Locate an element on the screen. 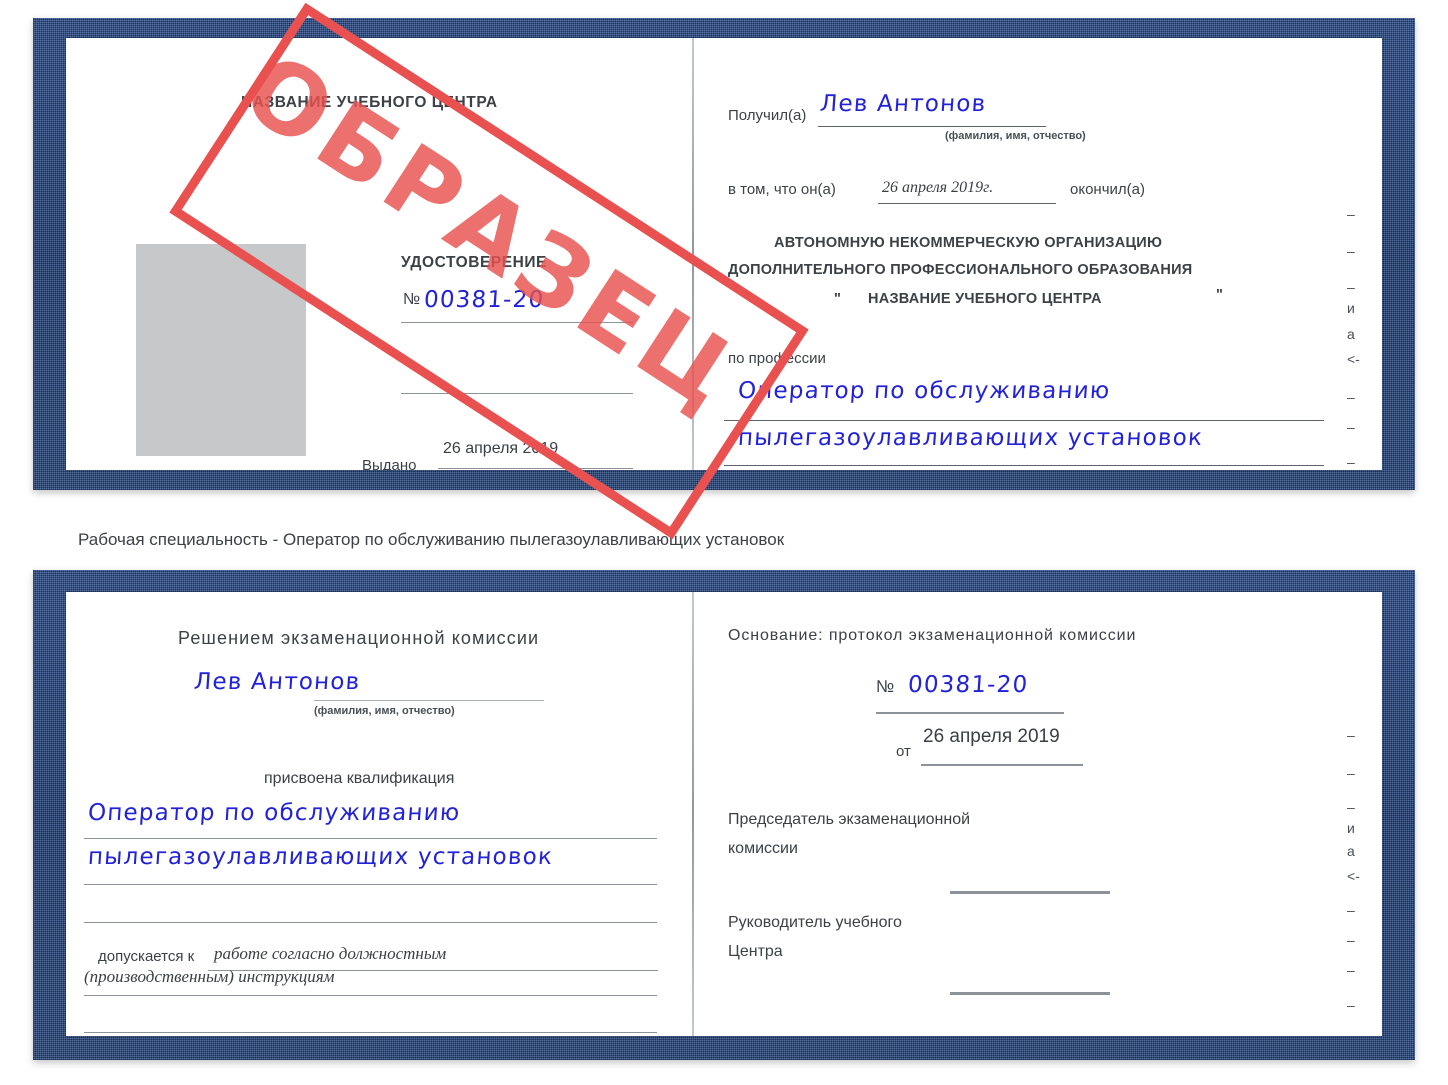  qualification-value-line2: пылегазоулавливающих установок is located at coordinates (320, 857).